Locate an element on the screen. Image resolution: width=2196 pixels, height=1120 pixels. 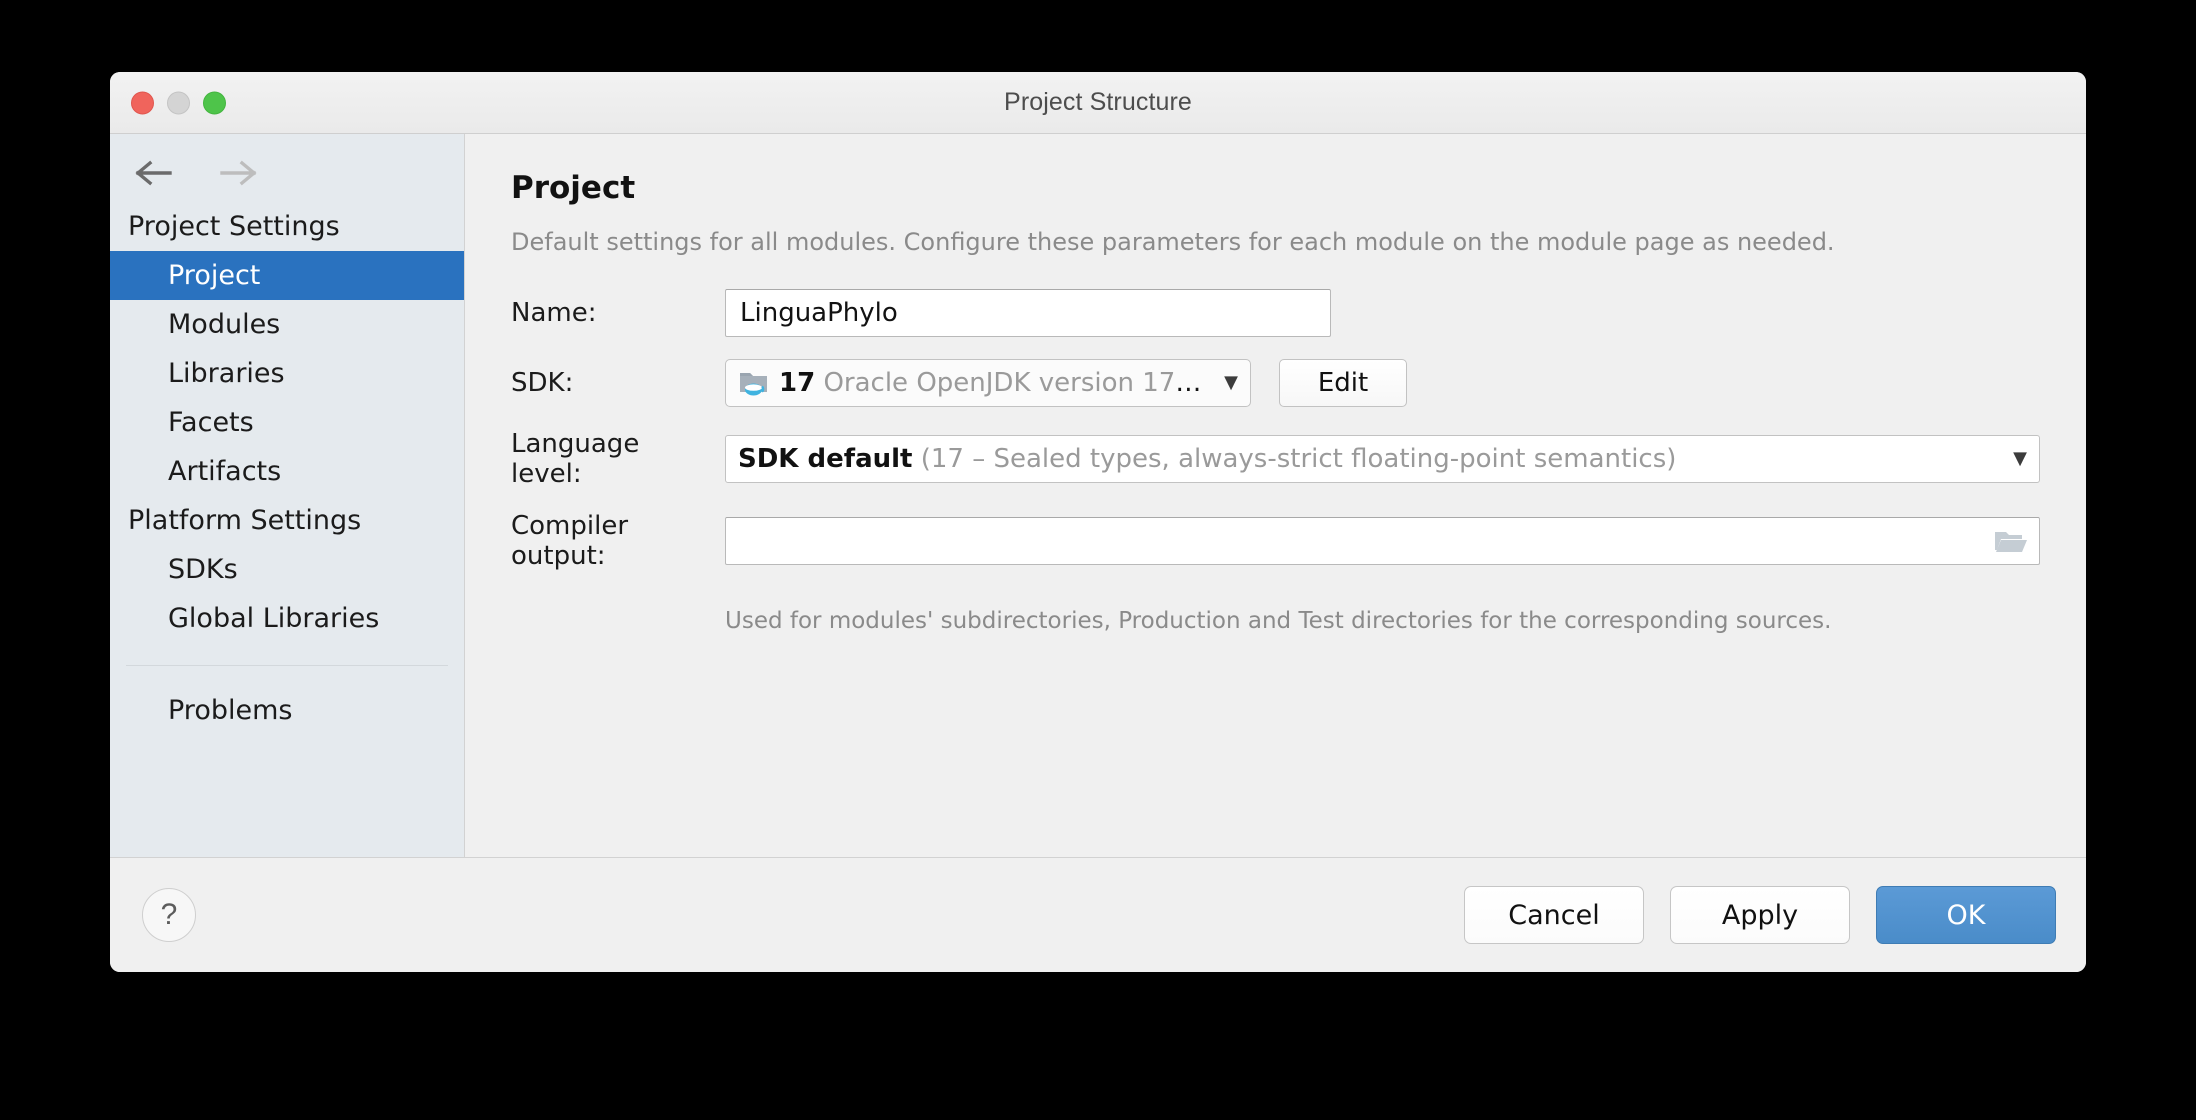
close-button is located at coordinates (142, 102).